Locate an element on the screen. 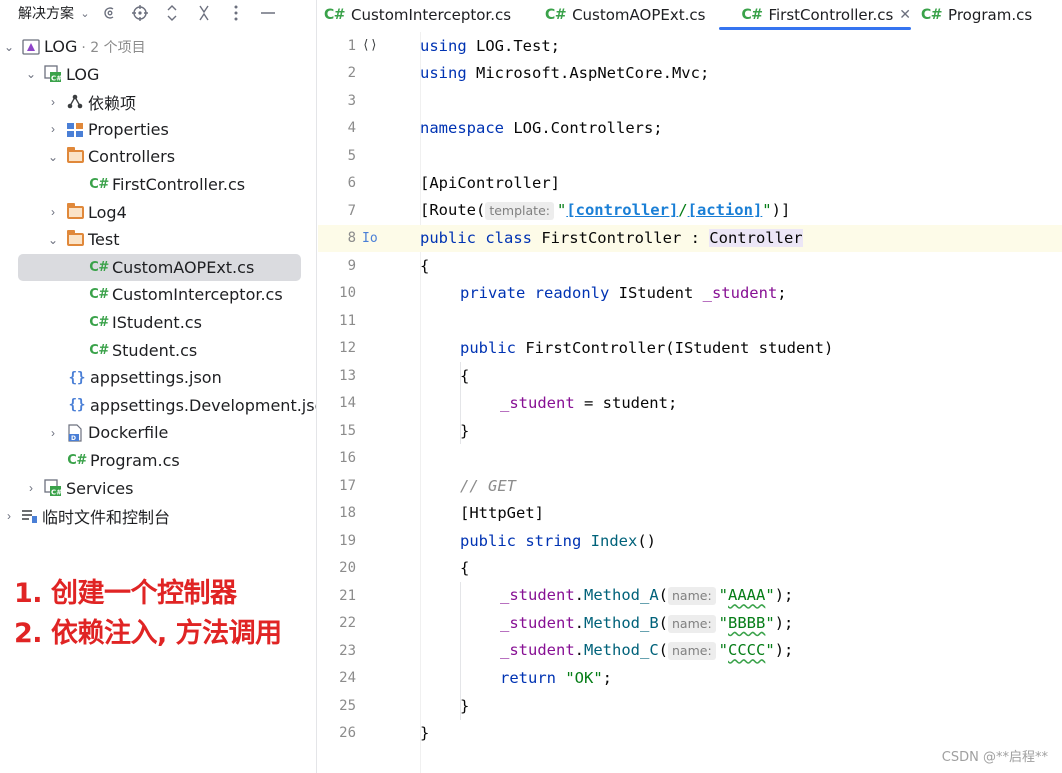 The height and width of the screenshot is (773, 1062). properties-icon is located at coordinates (75, 129).